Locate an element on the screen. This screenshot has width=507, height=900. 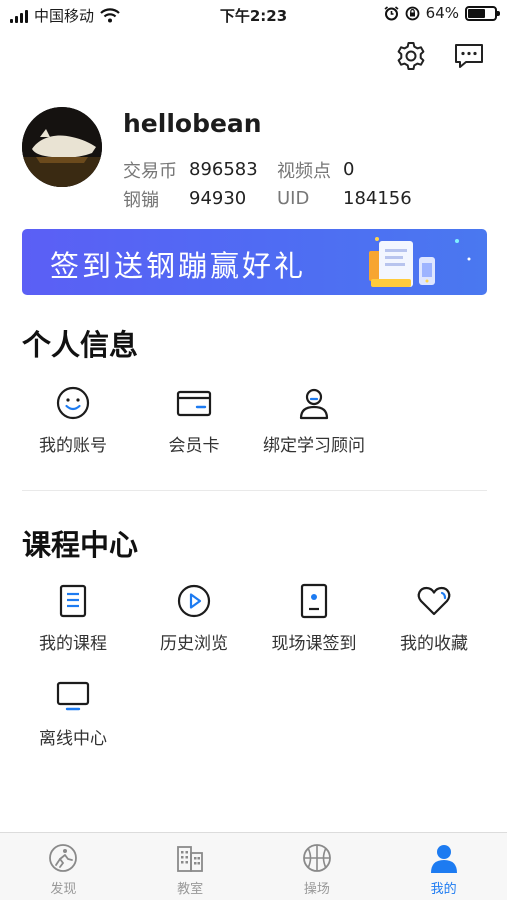
stat-row-1: 交易币 896583 视频点 0 is located at coordinates (267, 169).